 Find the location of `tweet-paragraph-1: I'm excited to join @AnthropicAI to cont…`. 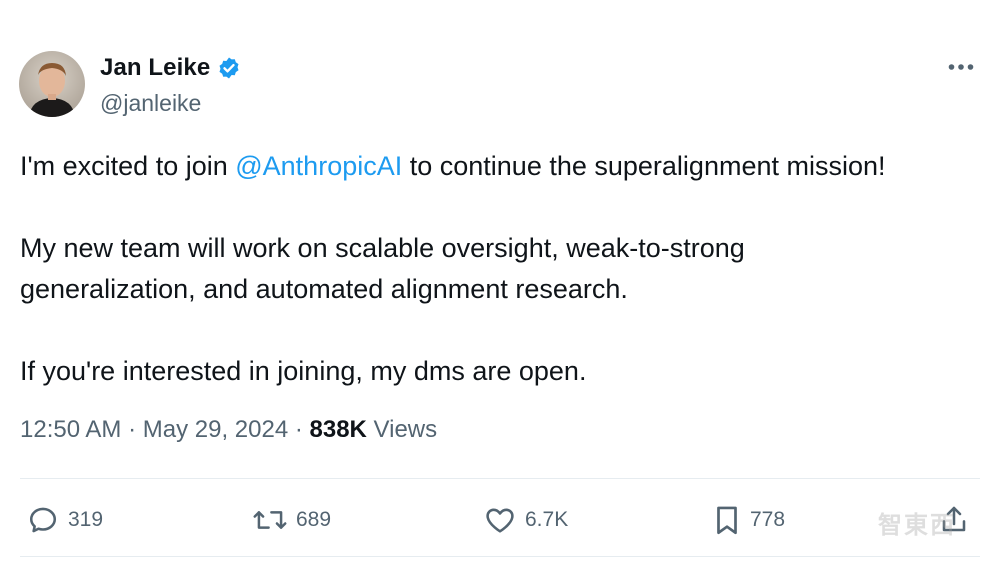

tweet-paragraph-1: I'm excited to join @AnthropicAI to cont… is located at coordinates (502, 166).